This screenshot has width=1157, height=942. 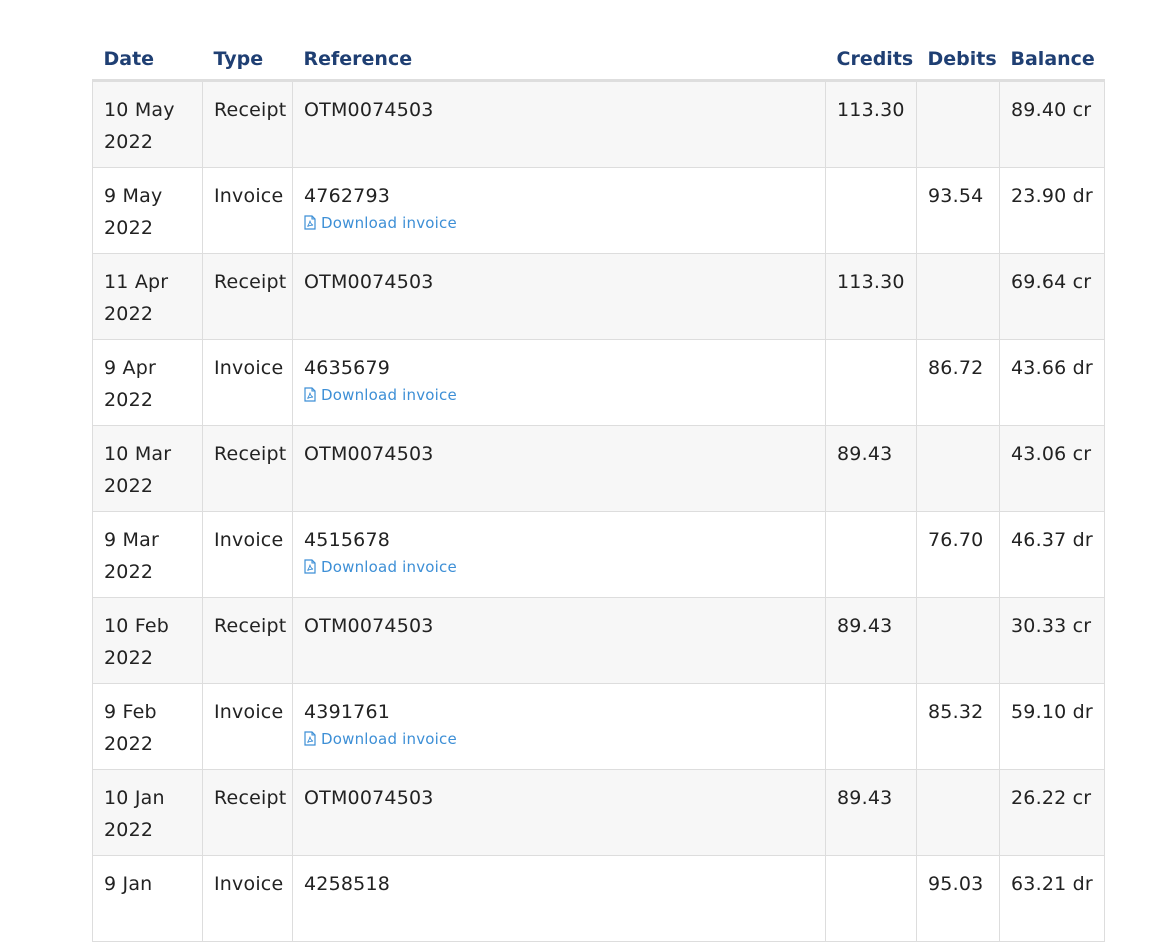 What do you see at coordinates (1052, 712) in the screenshot?
I see `balance-value: 59.10 dr` at bounding box center [1052, 712].